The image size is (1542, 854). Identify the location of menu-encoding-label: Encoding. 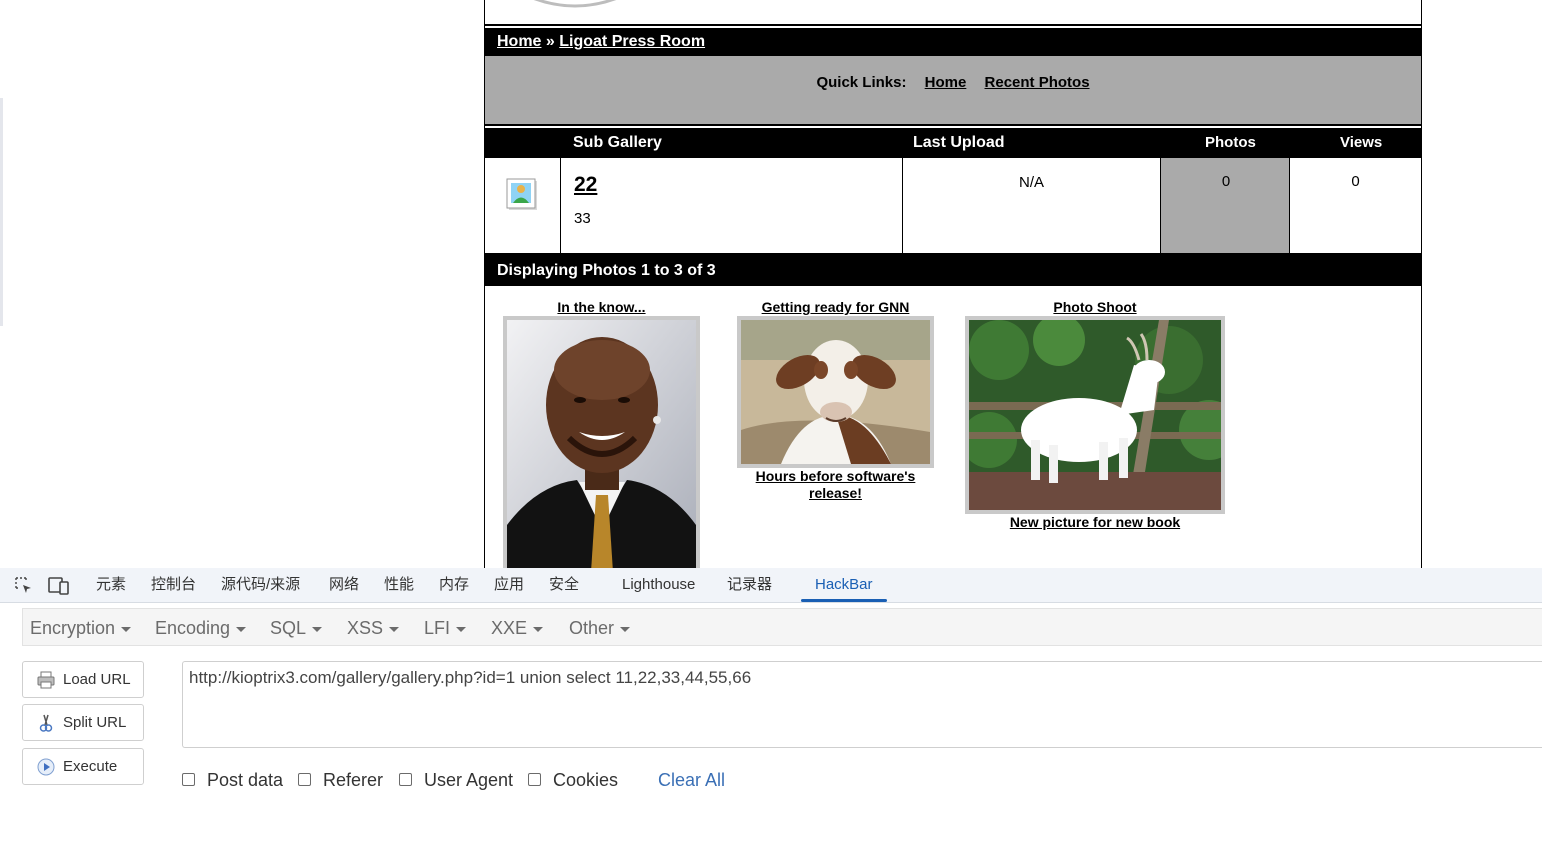
(193, 628).